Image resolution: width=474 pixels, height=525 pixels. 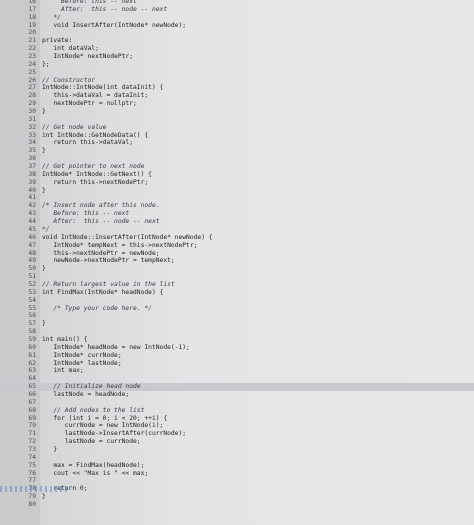 I want to click on code-line: 63 int max;, so click(x=237, y=371).